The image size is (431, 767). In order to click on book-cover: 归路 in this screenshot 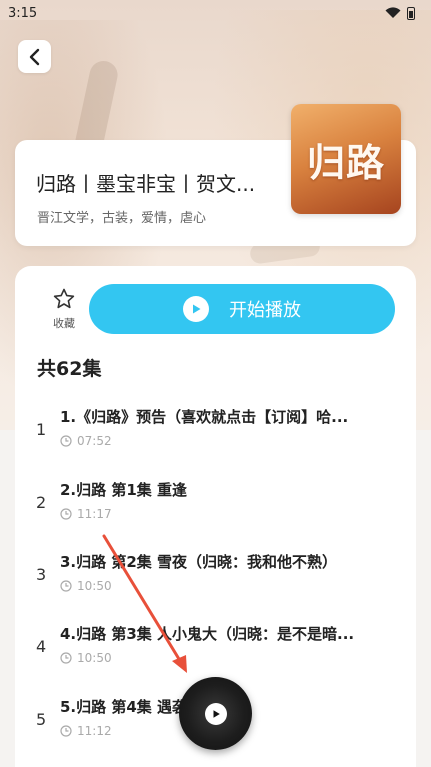, I will do `click(346, 159)`.